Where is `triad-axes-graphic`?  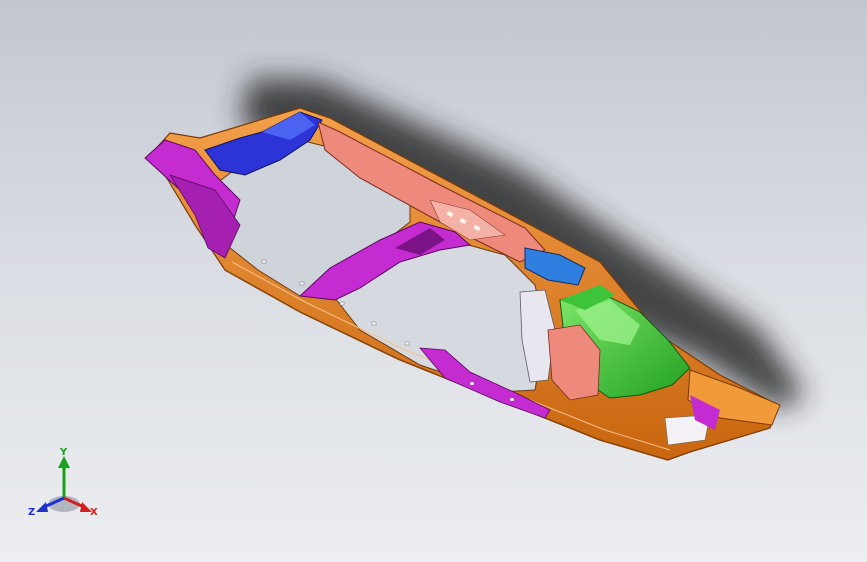 triad-axes-graphic is located at coordinates (64, 484).